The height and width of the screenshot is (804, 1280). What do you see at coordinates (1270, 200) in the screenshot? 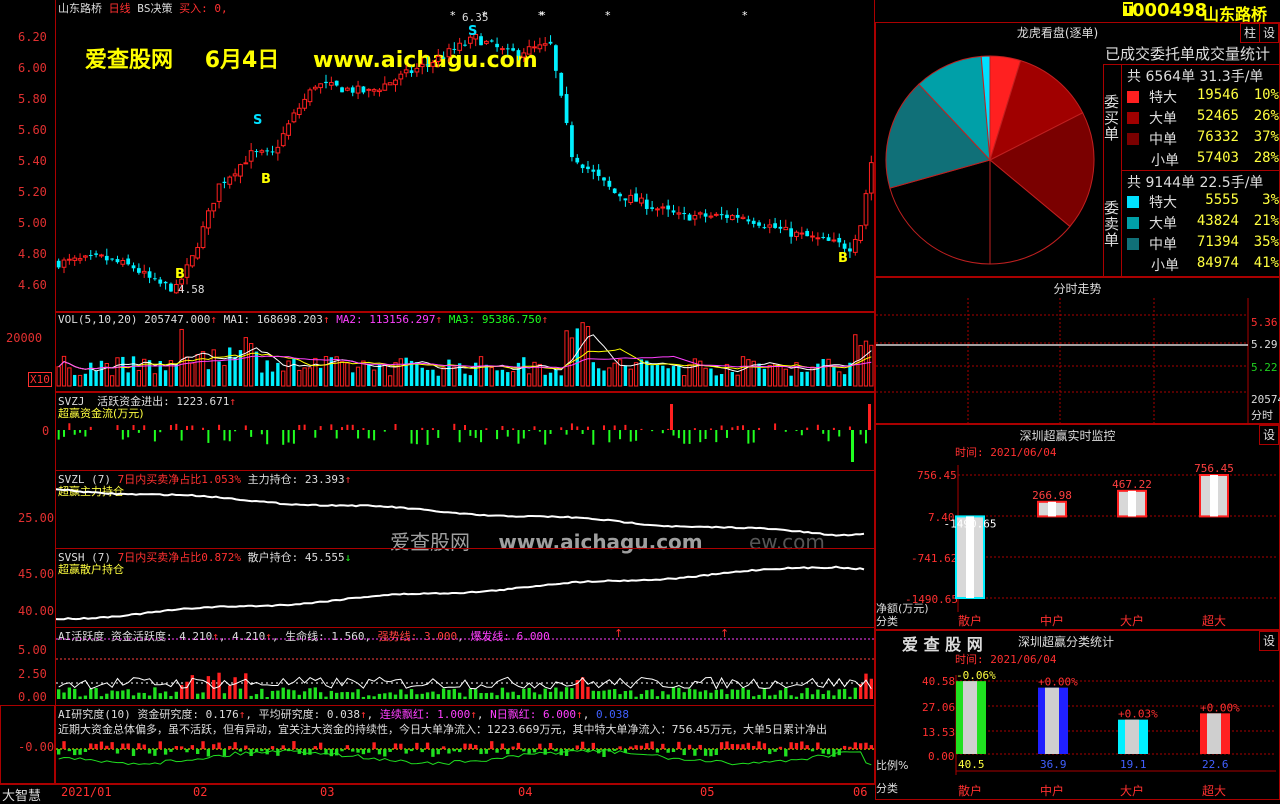
I see `order-percent: 3%` at bounding box center [1270, 200].